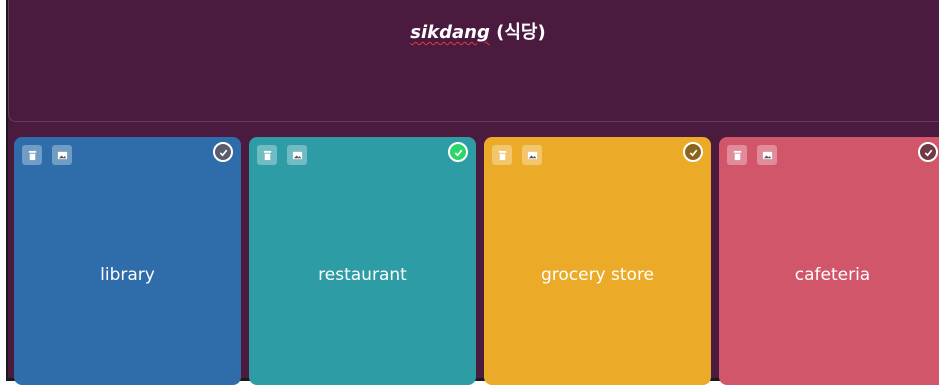  What do you see at coordinates (597, 275) in the screenshot?
I see `card-label: grocery store` at bounding box center [597, 275].